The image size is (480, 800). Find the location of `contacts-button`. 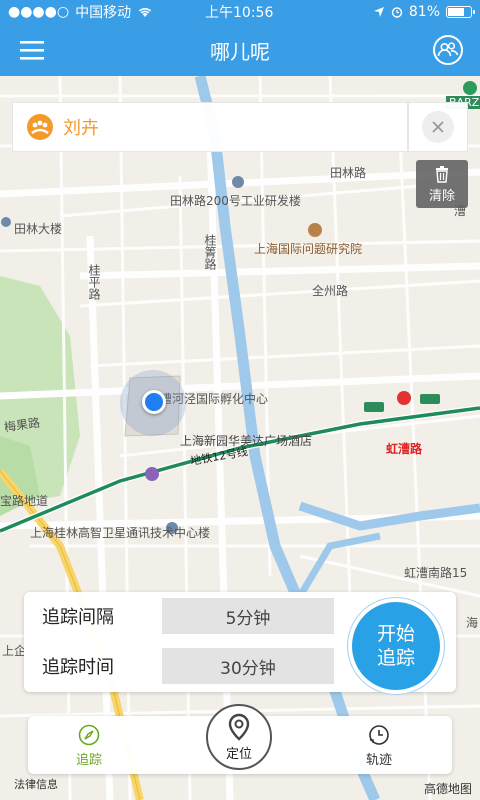

contacts-button is located at coordinates (448, 50).